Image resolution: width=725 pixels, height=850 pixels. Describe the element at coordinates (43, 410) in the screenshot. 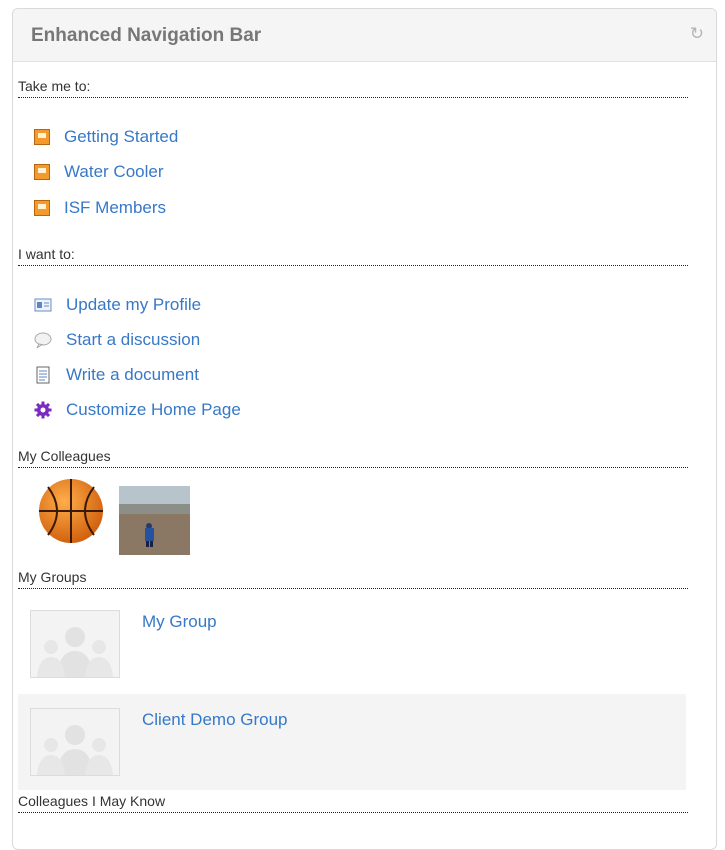

I see `gear-icon` at that location.